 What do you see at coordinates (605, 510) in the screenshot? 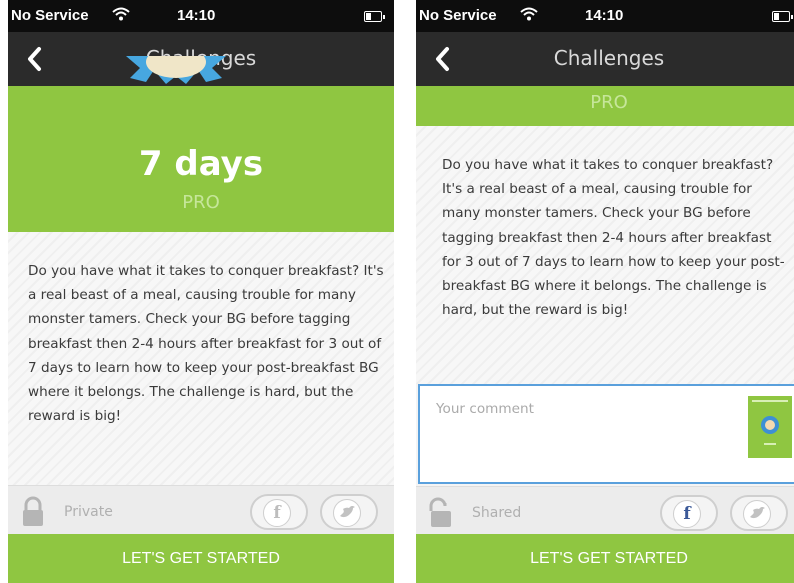
I see `share-bar: Shared f` at bounding box center [605, 510].